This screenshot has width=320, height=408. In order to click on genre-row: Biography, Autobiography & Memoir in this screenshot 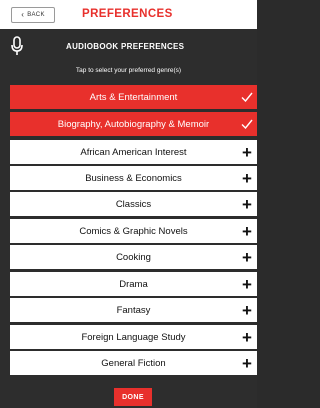, I will do `click(133, 124)`.